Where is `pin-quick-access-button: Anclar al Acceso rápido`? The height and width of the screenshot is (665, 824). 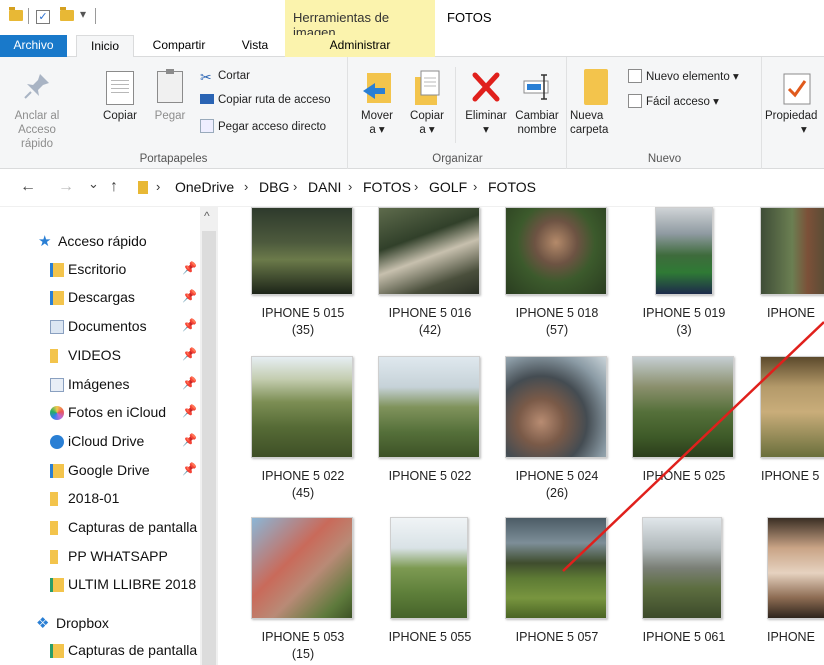
pin-quick-access-button: Anclar al Acceso rápido is located at coordinates (37, 111).